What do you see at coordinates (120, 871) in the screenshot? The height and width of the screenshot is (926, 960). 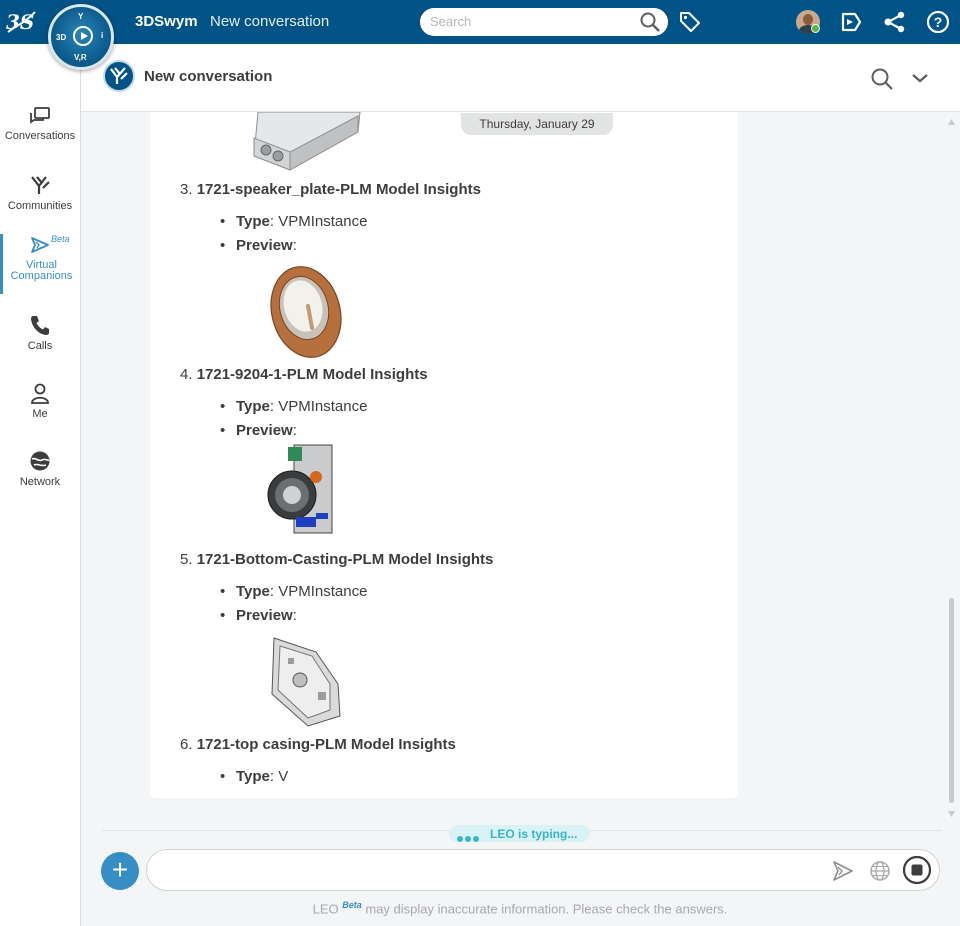 I see `add-attachment-button: +` at bounding box center [120, 871].